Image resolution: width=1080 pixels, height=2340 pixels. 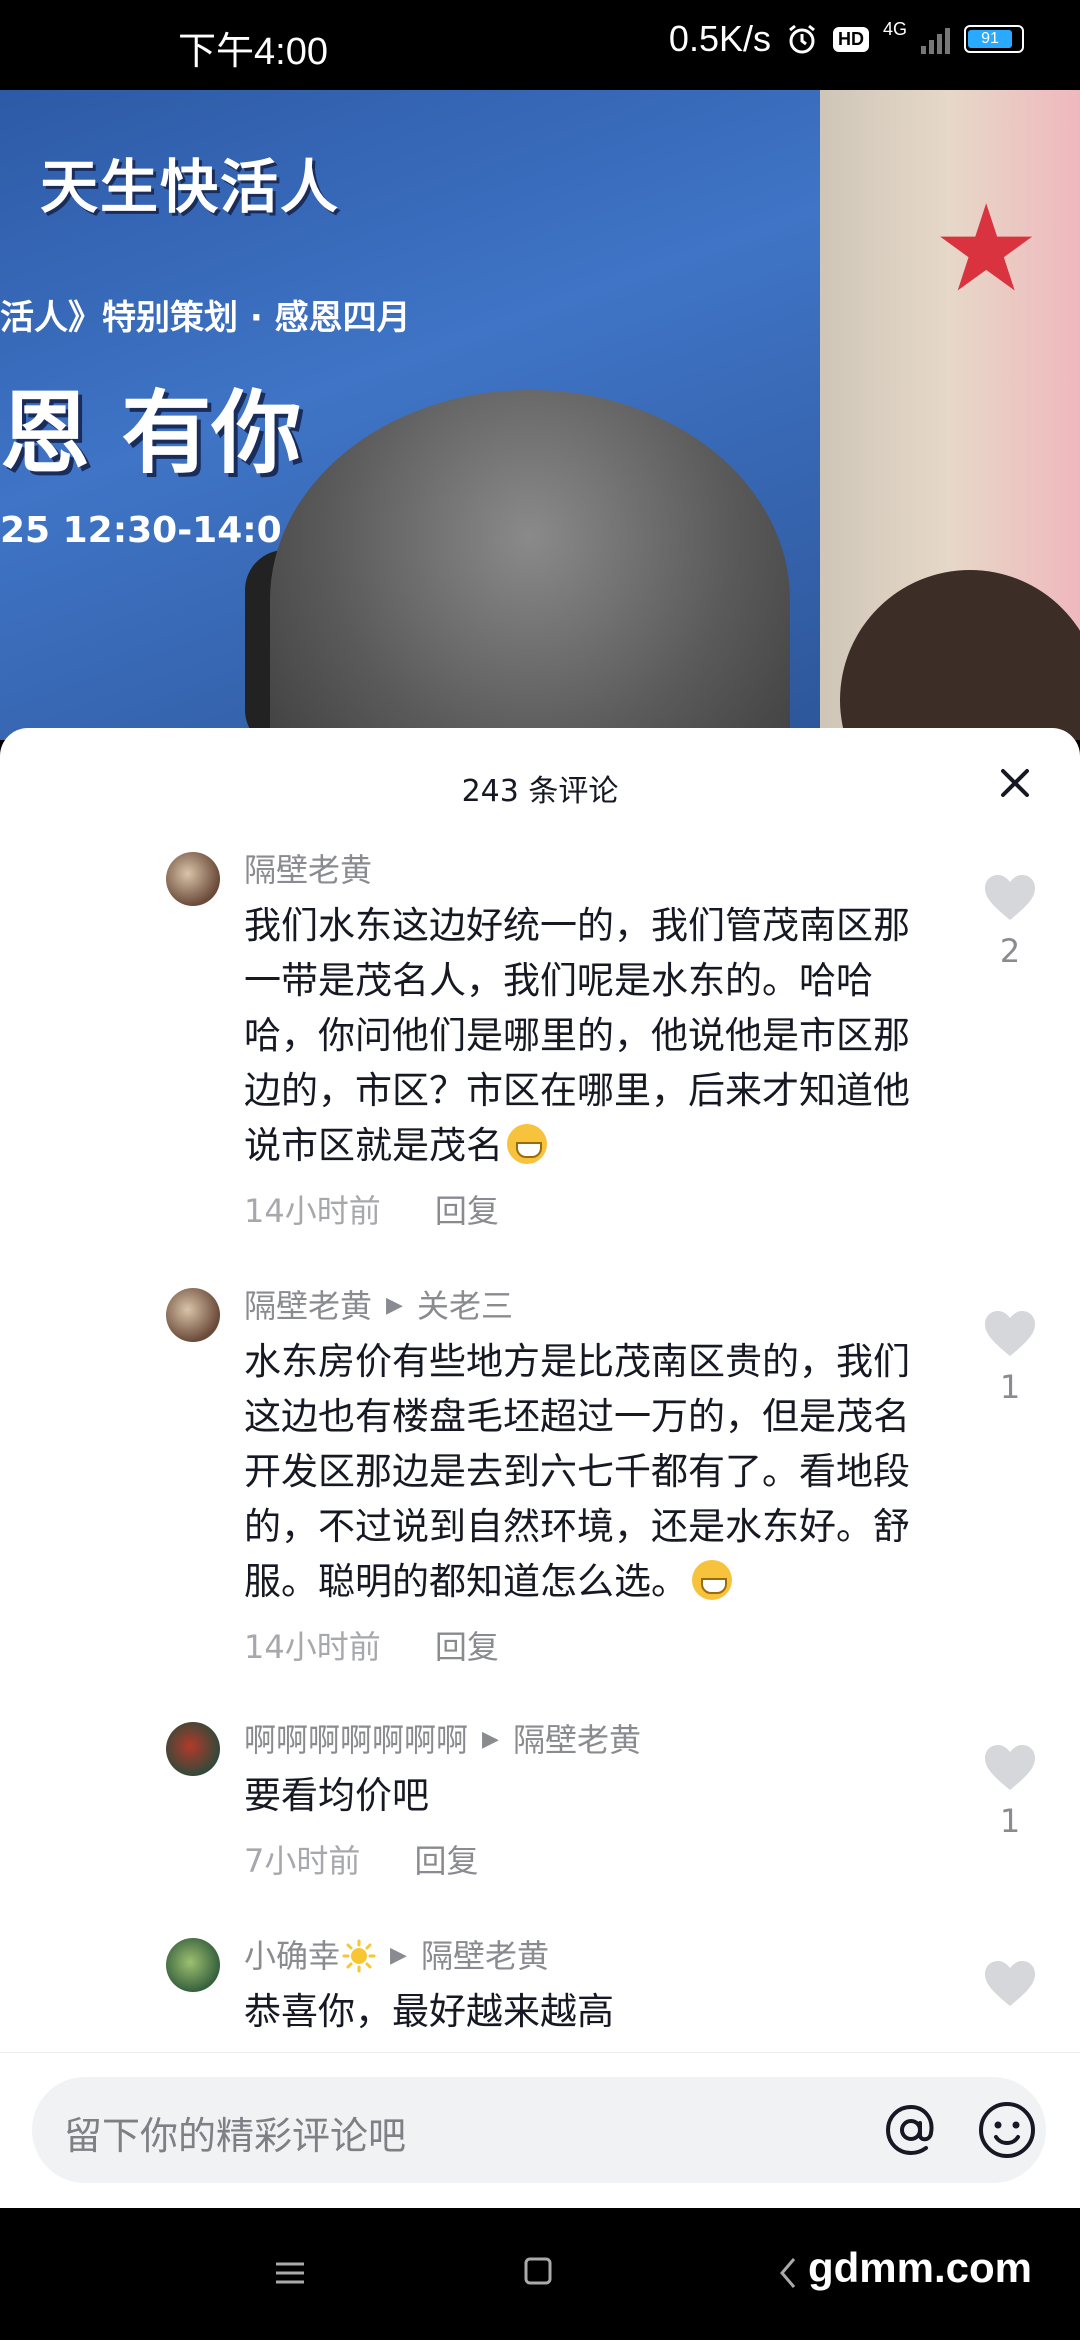 I want to click on comment-input: 留下你的精彩评论吧, so click(x=539, y=2130).